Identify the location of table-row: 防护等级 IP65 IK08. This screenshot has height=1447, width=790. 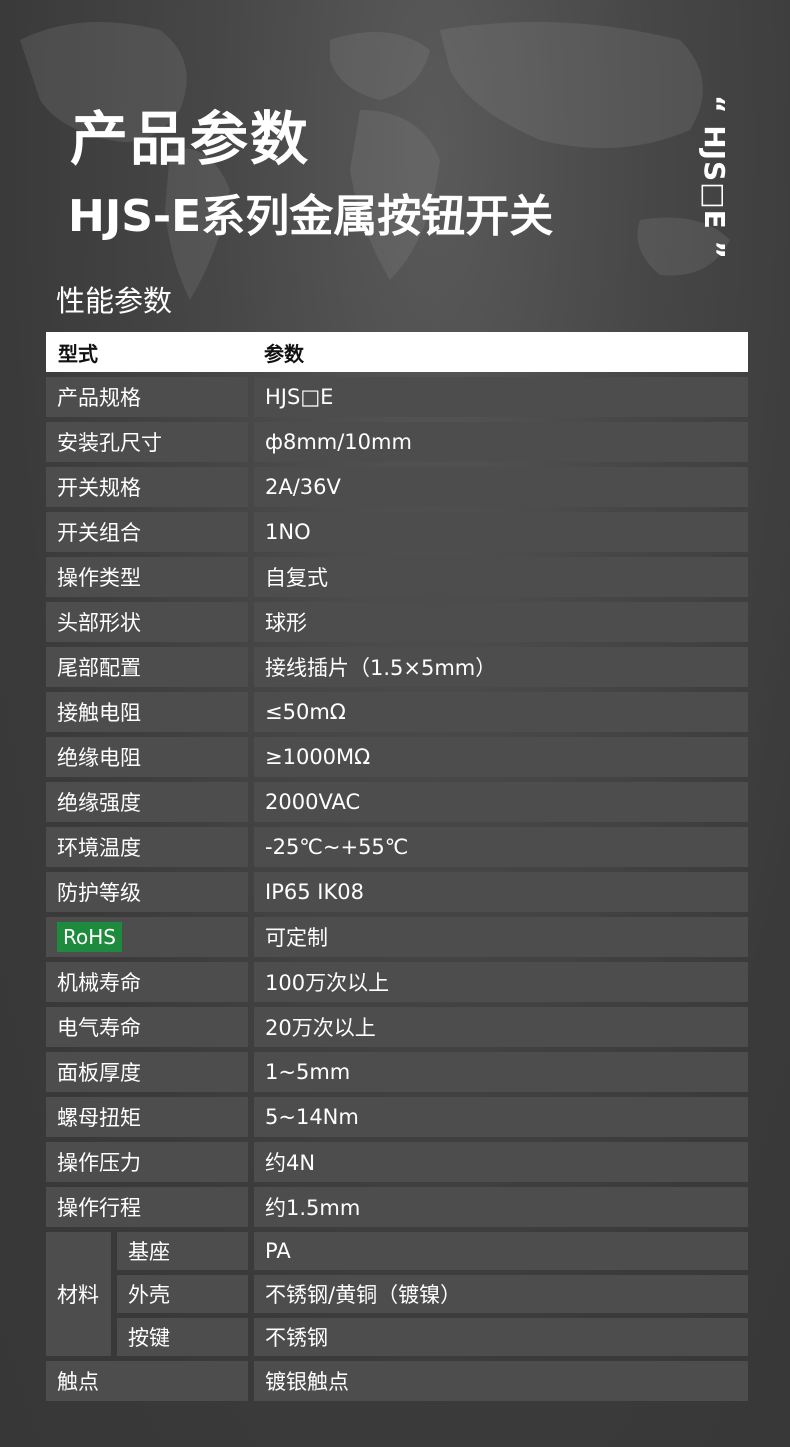
(397, 892).